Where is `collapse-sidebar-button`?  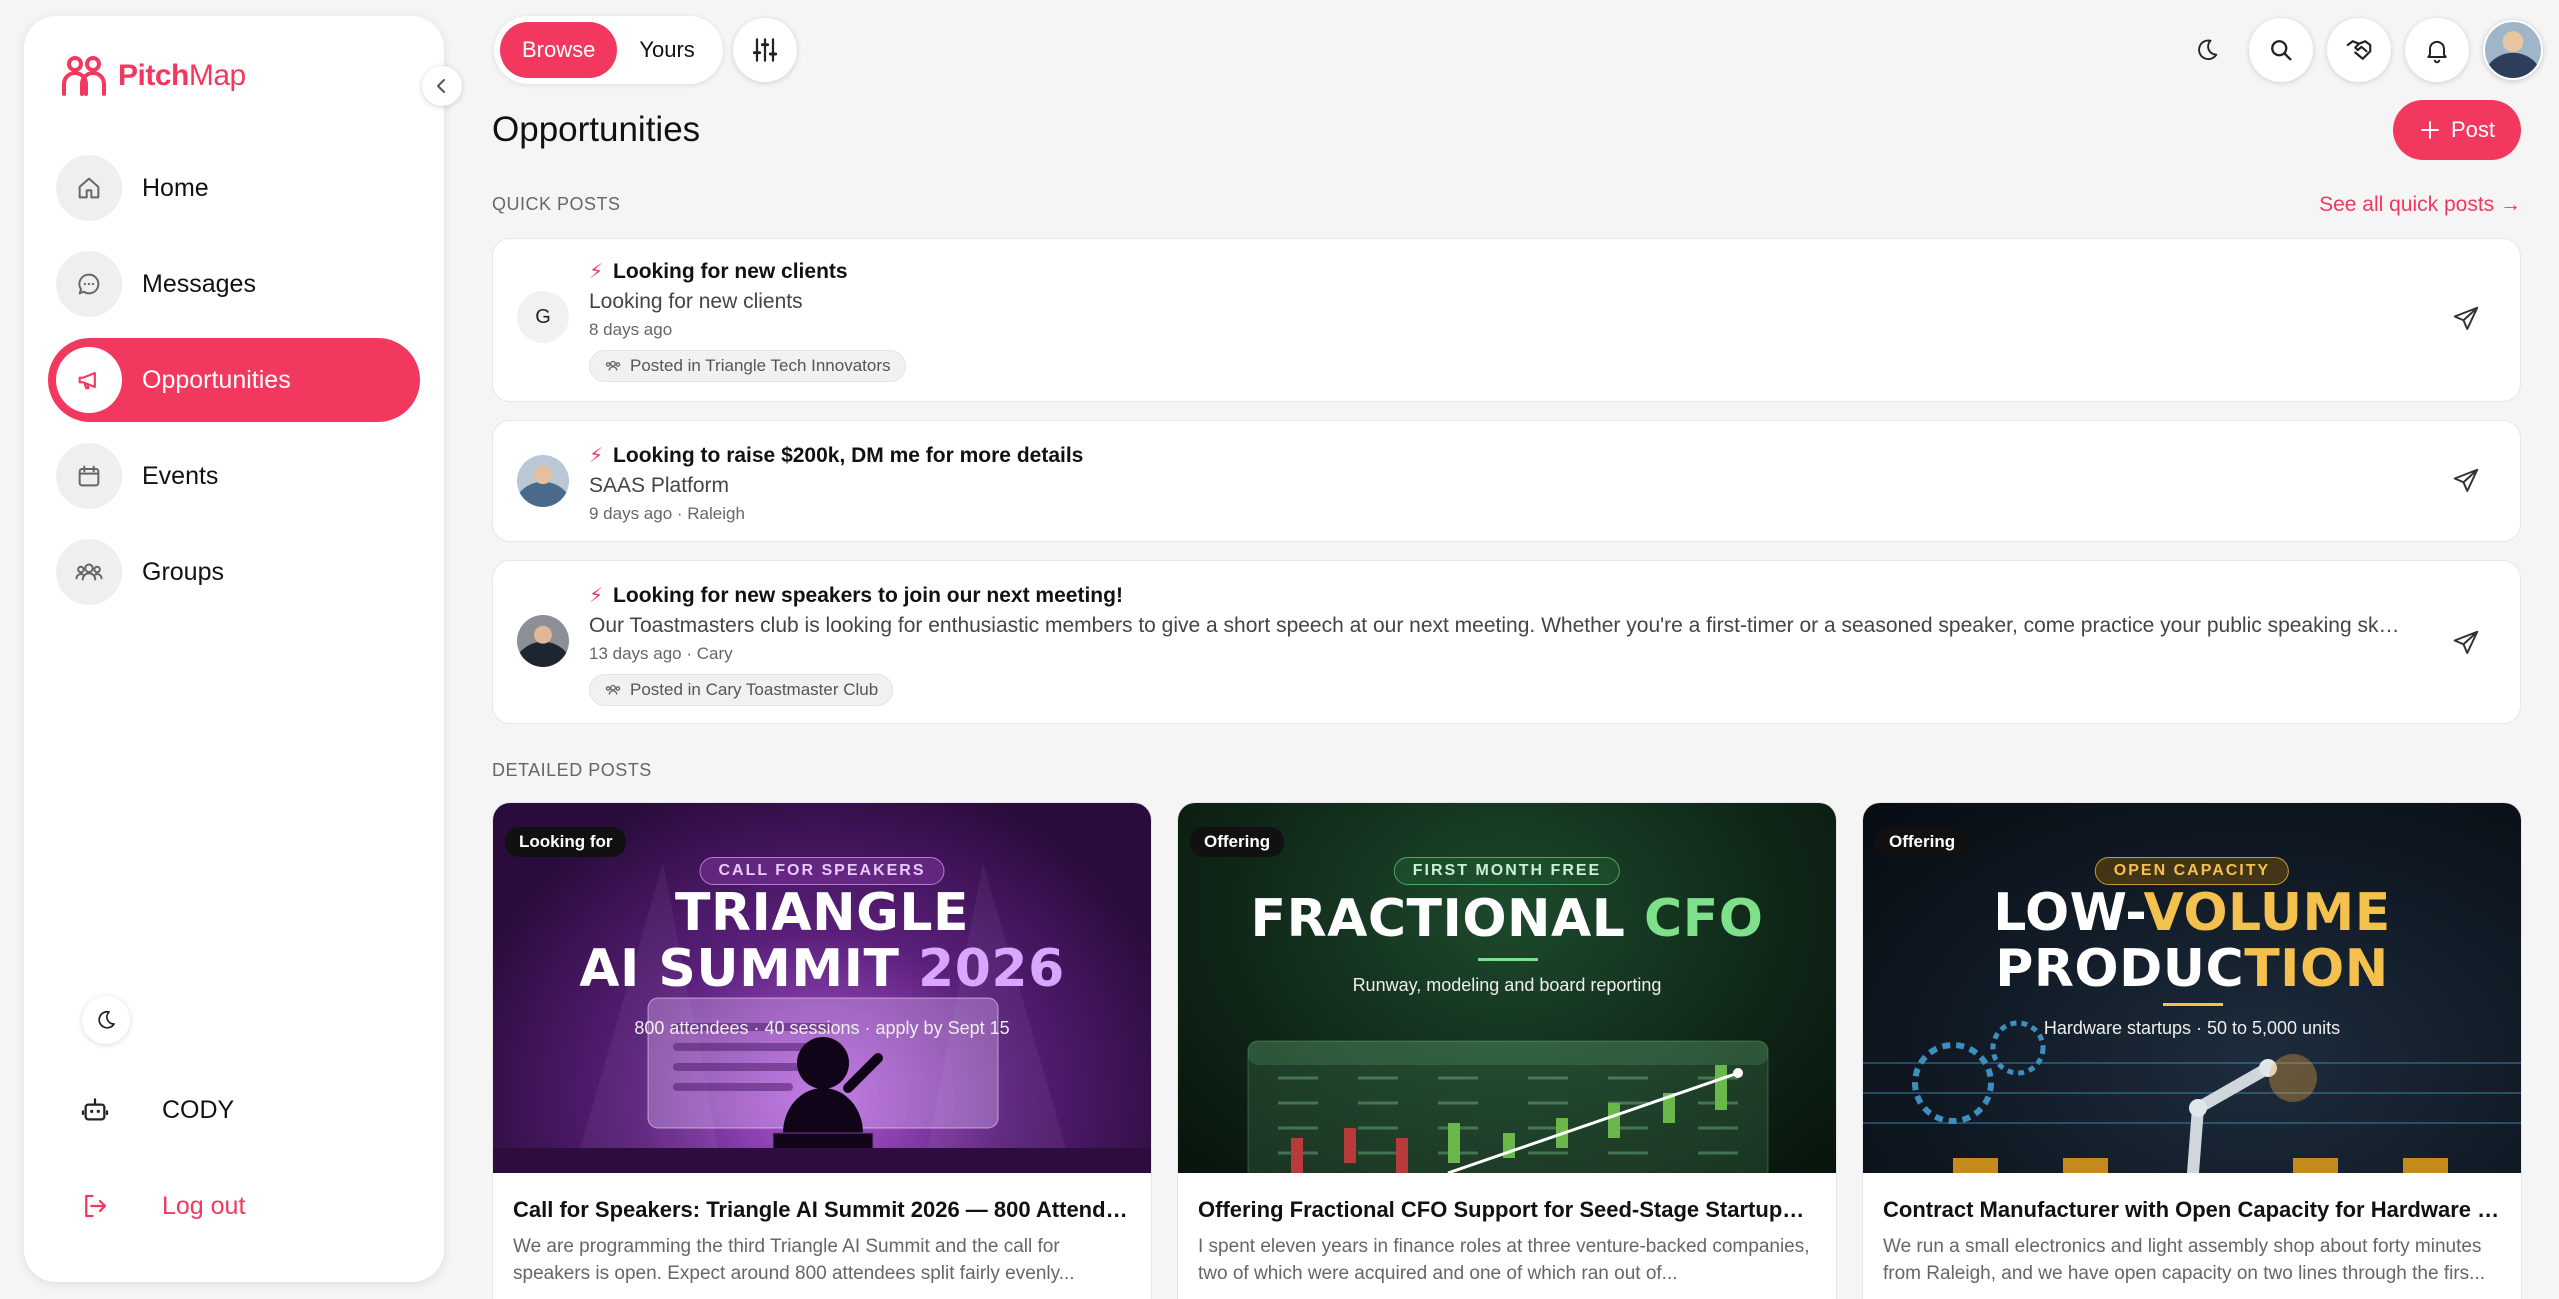 collapse-sidebar-button is located at coordinates (442, 86).